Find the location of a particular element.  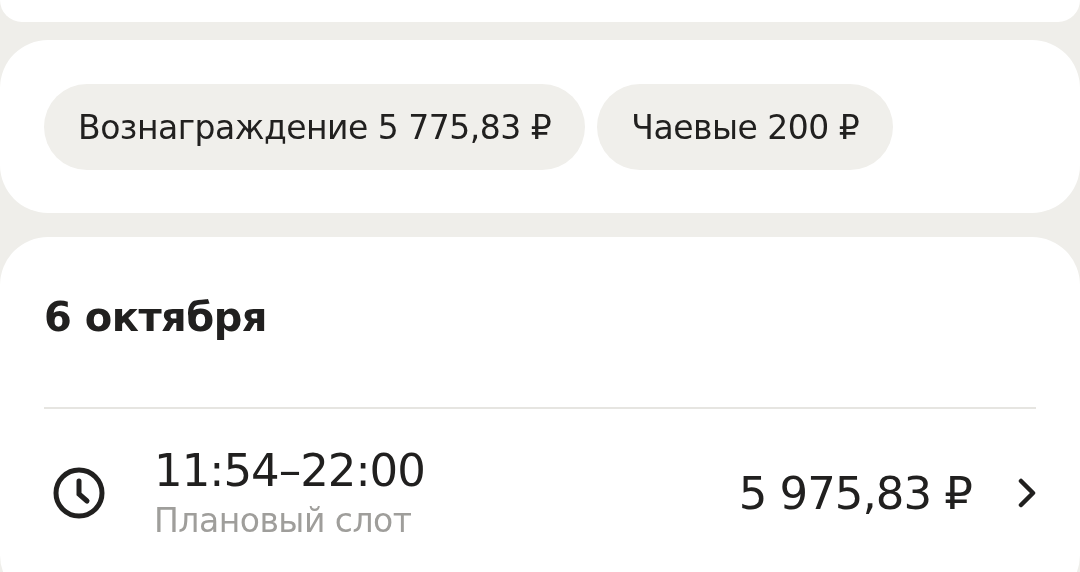

amount-chip: Вознаграждение 5 775,83 ₽ is located at coordinates (315, 127).